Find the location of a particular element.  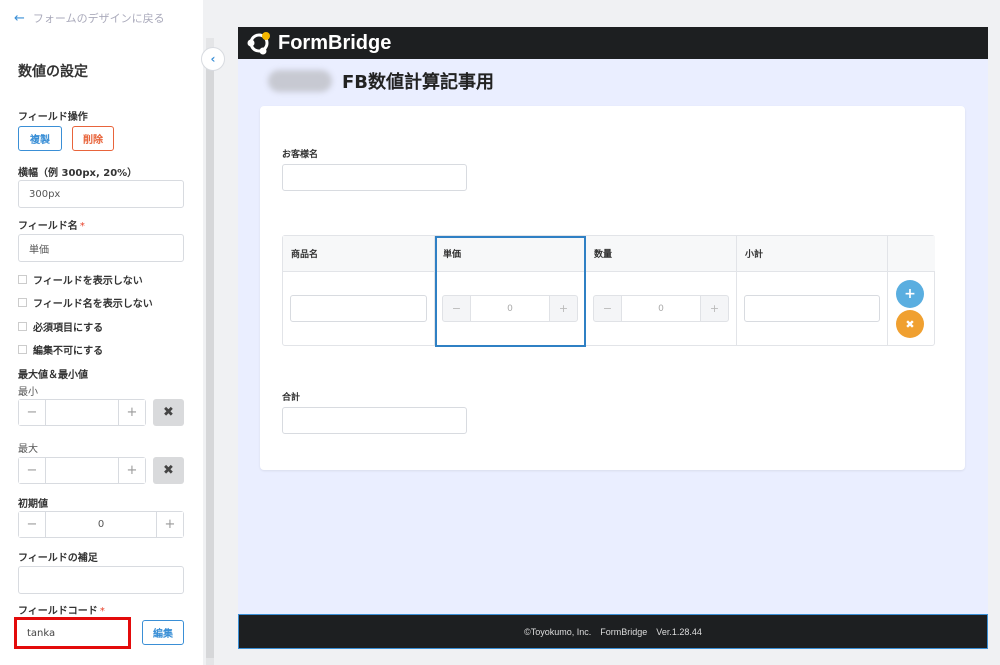

brand-name: FormBridge is located at coordinates (335, 42).